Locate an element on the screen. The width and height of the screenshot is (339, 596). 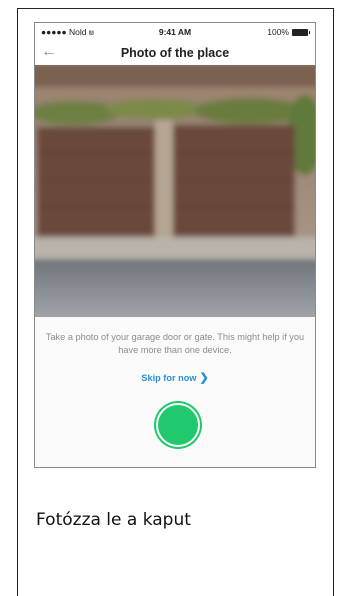
status-bar: ●●●●● Nold ⩏ 9:41 AM 100% is located at coordinates (175, 32).